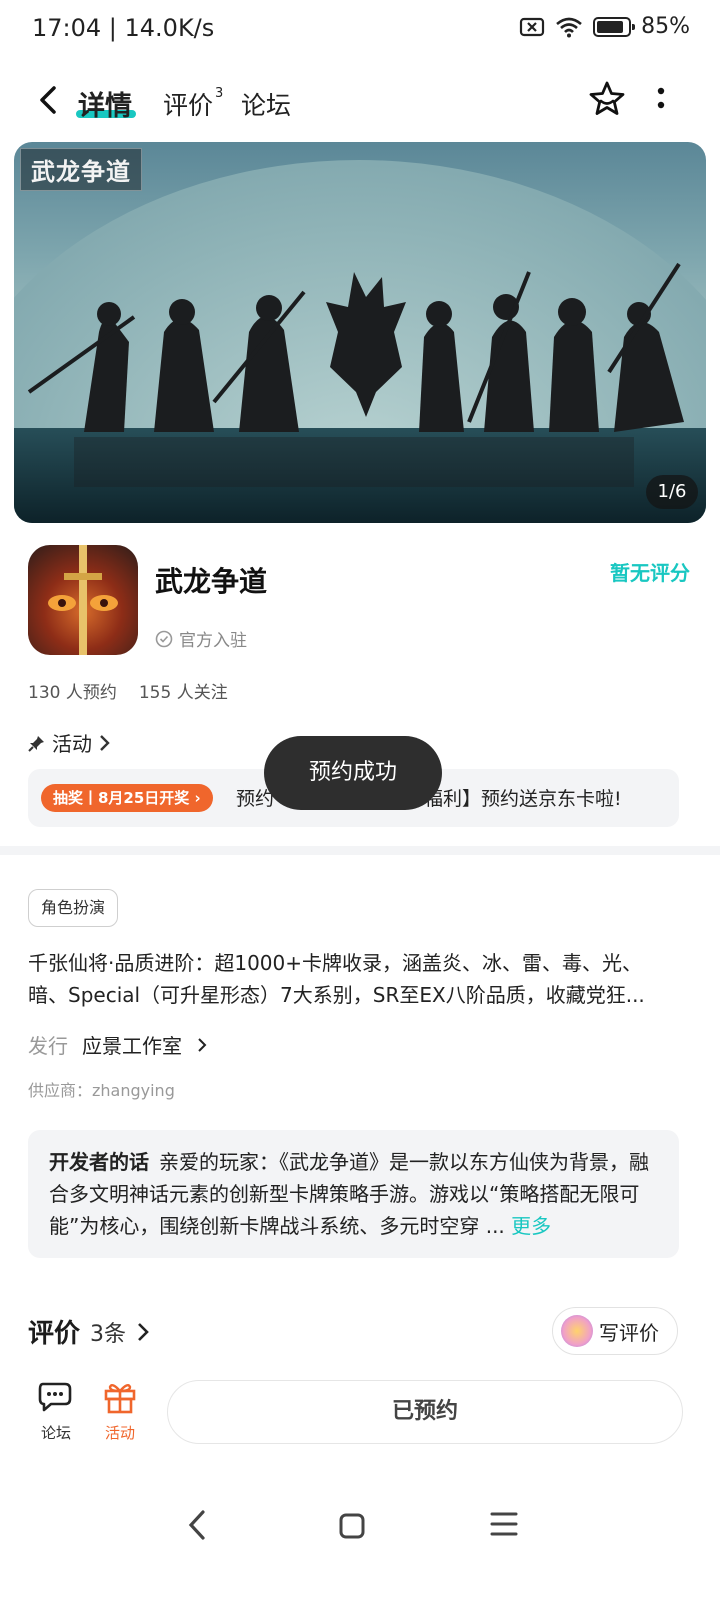 The width and height of the screenshot is (720, 1600). Describe the element at coordinates (120, 1399) in the screenshot. I see `gift-icon` at that location.